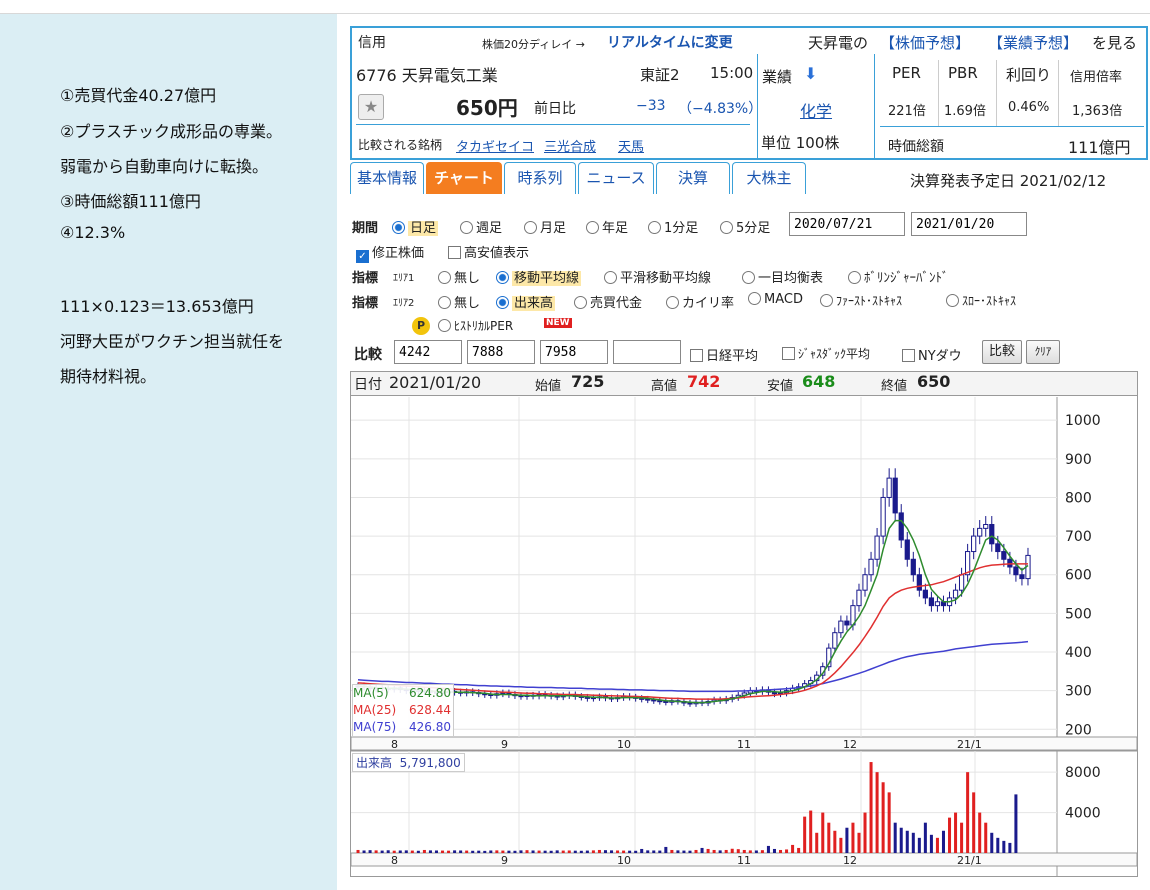 The image size is (1150, 890). Describe the element at coordinates (782, 276) in the screenshot. I see `area1-option: 一目均衡表` at that location.